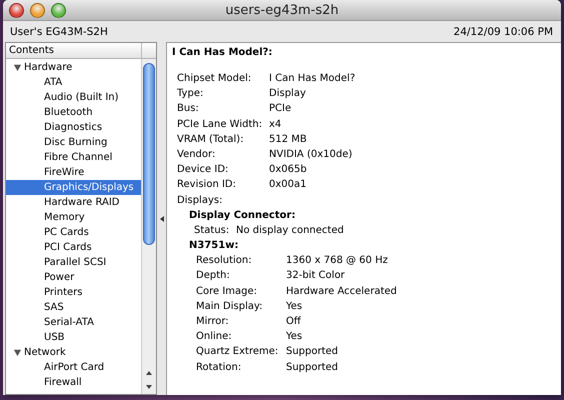 The width and height of the screenshot is (564, 400). I want to click on property-label: Revision ID:, so click(207, 185).